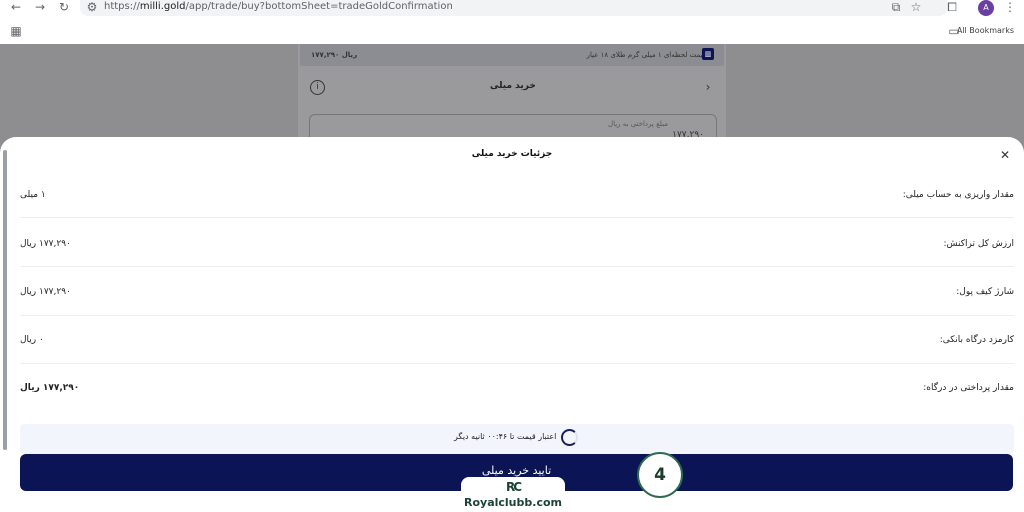  Describe the element at coordinates (569, 437) in the screenshot. I see `countdown-spinner-icon` at that location.